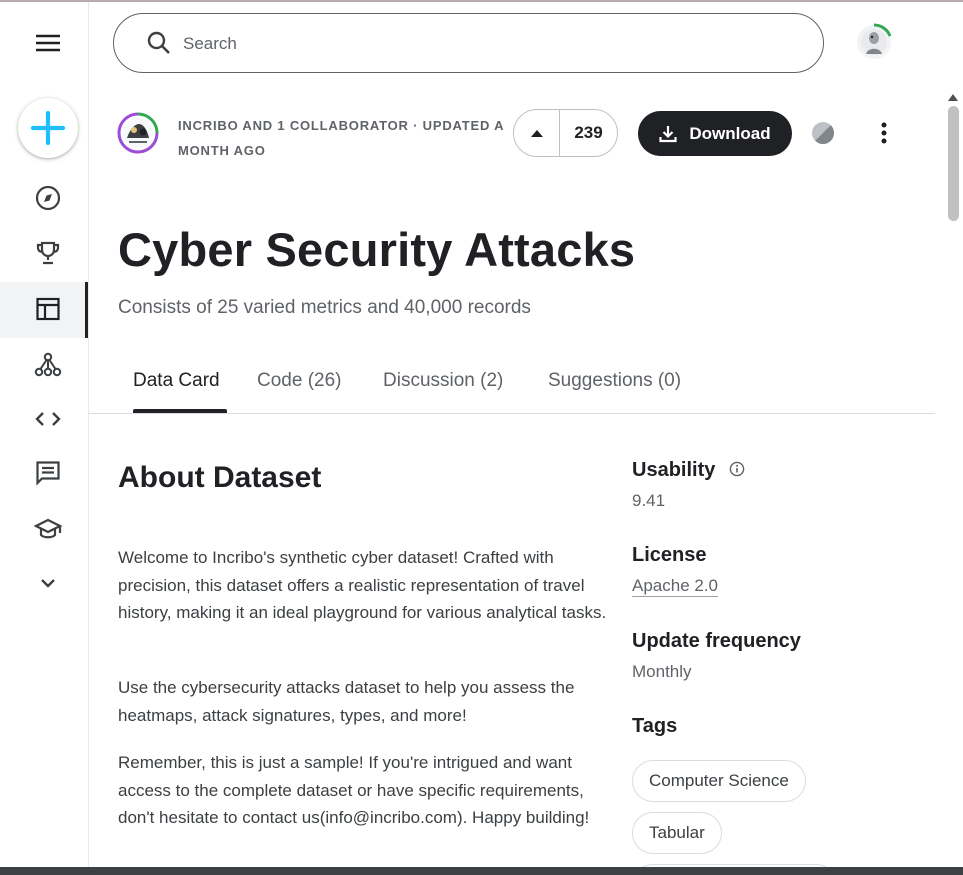  I want to click on upvote-widget: 239, so click(565, 133).